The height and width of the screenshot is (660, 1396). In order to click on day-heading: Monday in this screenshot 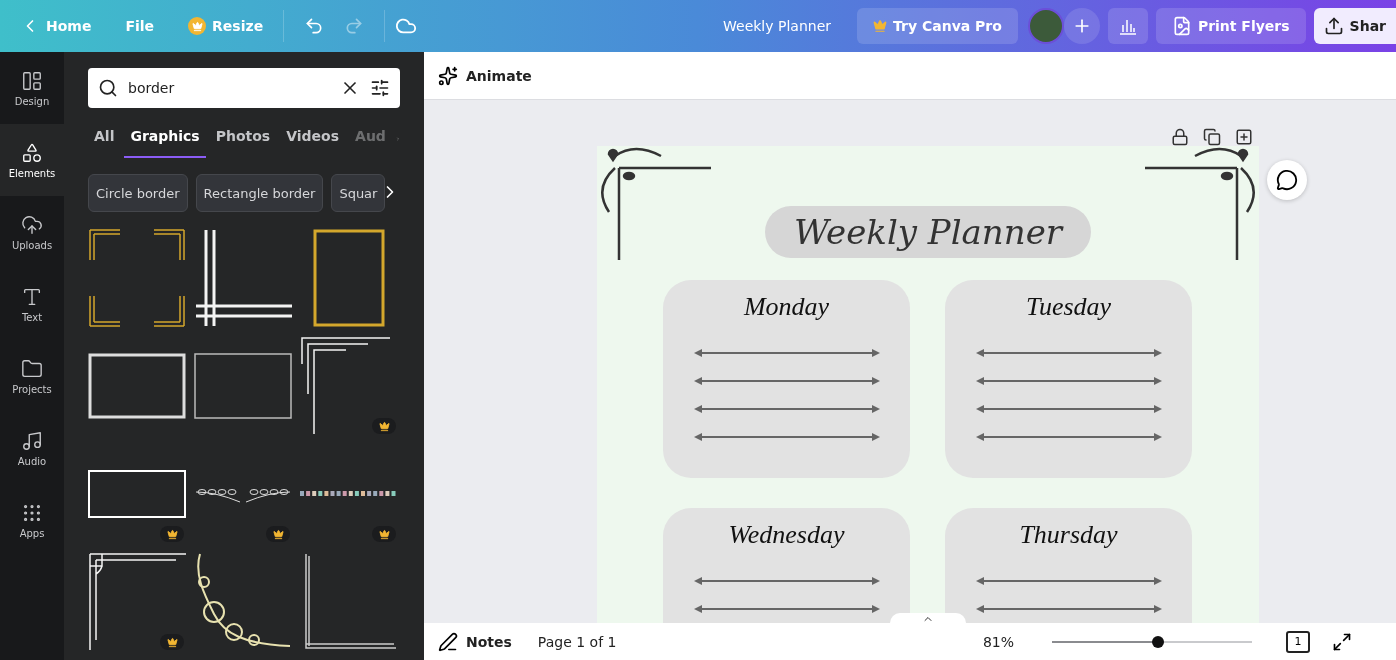, I will do `click(786, 307)`.